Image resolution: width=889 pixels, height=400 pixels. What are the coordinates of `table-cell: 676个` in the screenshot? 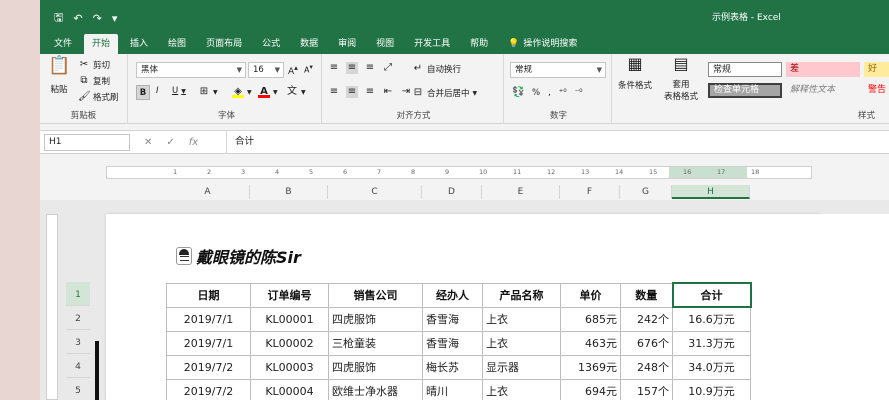 It's located at (646, 343).